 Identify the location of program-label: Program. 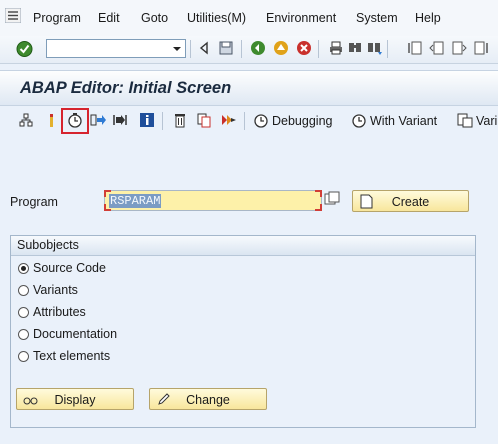
(34, 202).